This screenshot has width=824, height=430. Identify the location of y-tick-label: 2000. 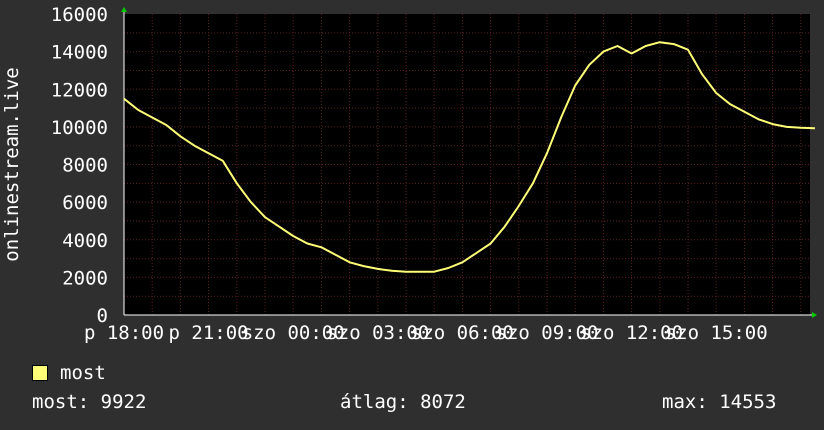
(85, 278).